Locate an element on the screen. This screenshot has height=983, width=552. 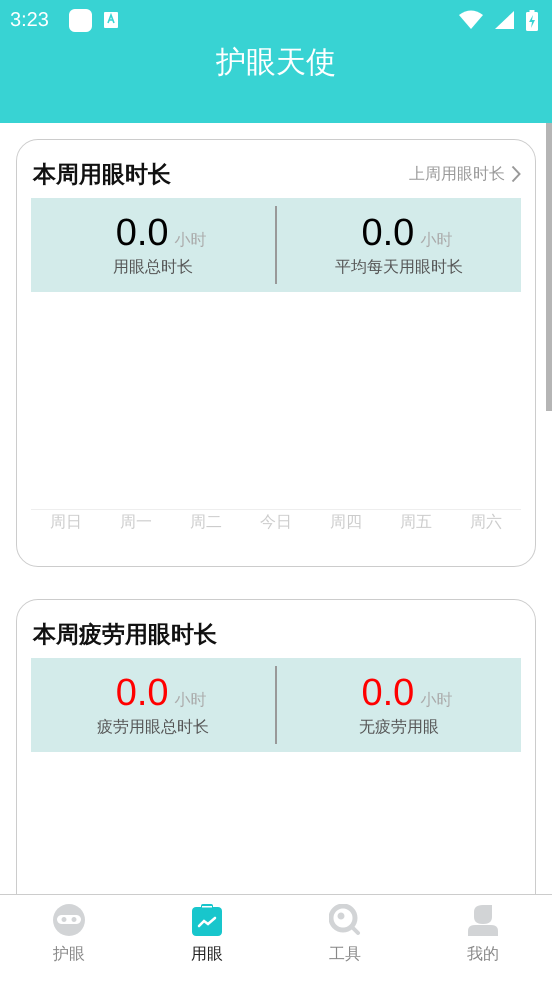
nav-tab: 我的 is located at coordinates (483, 939).